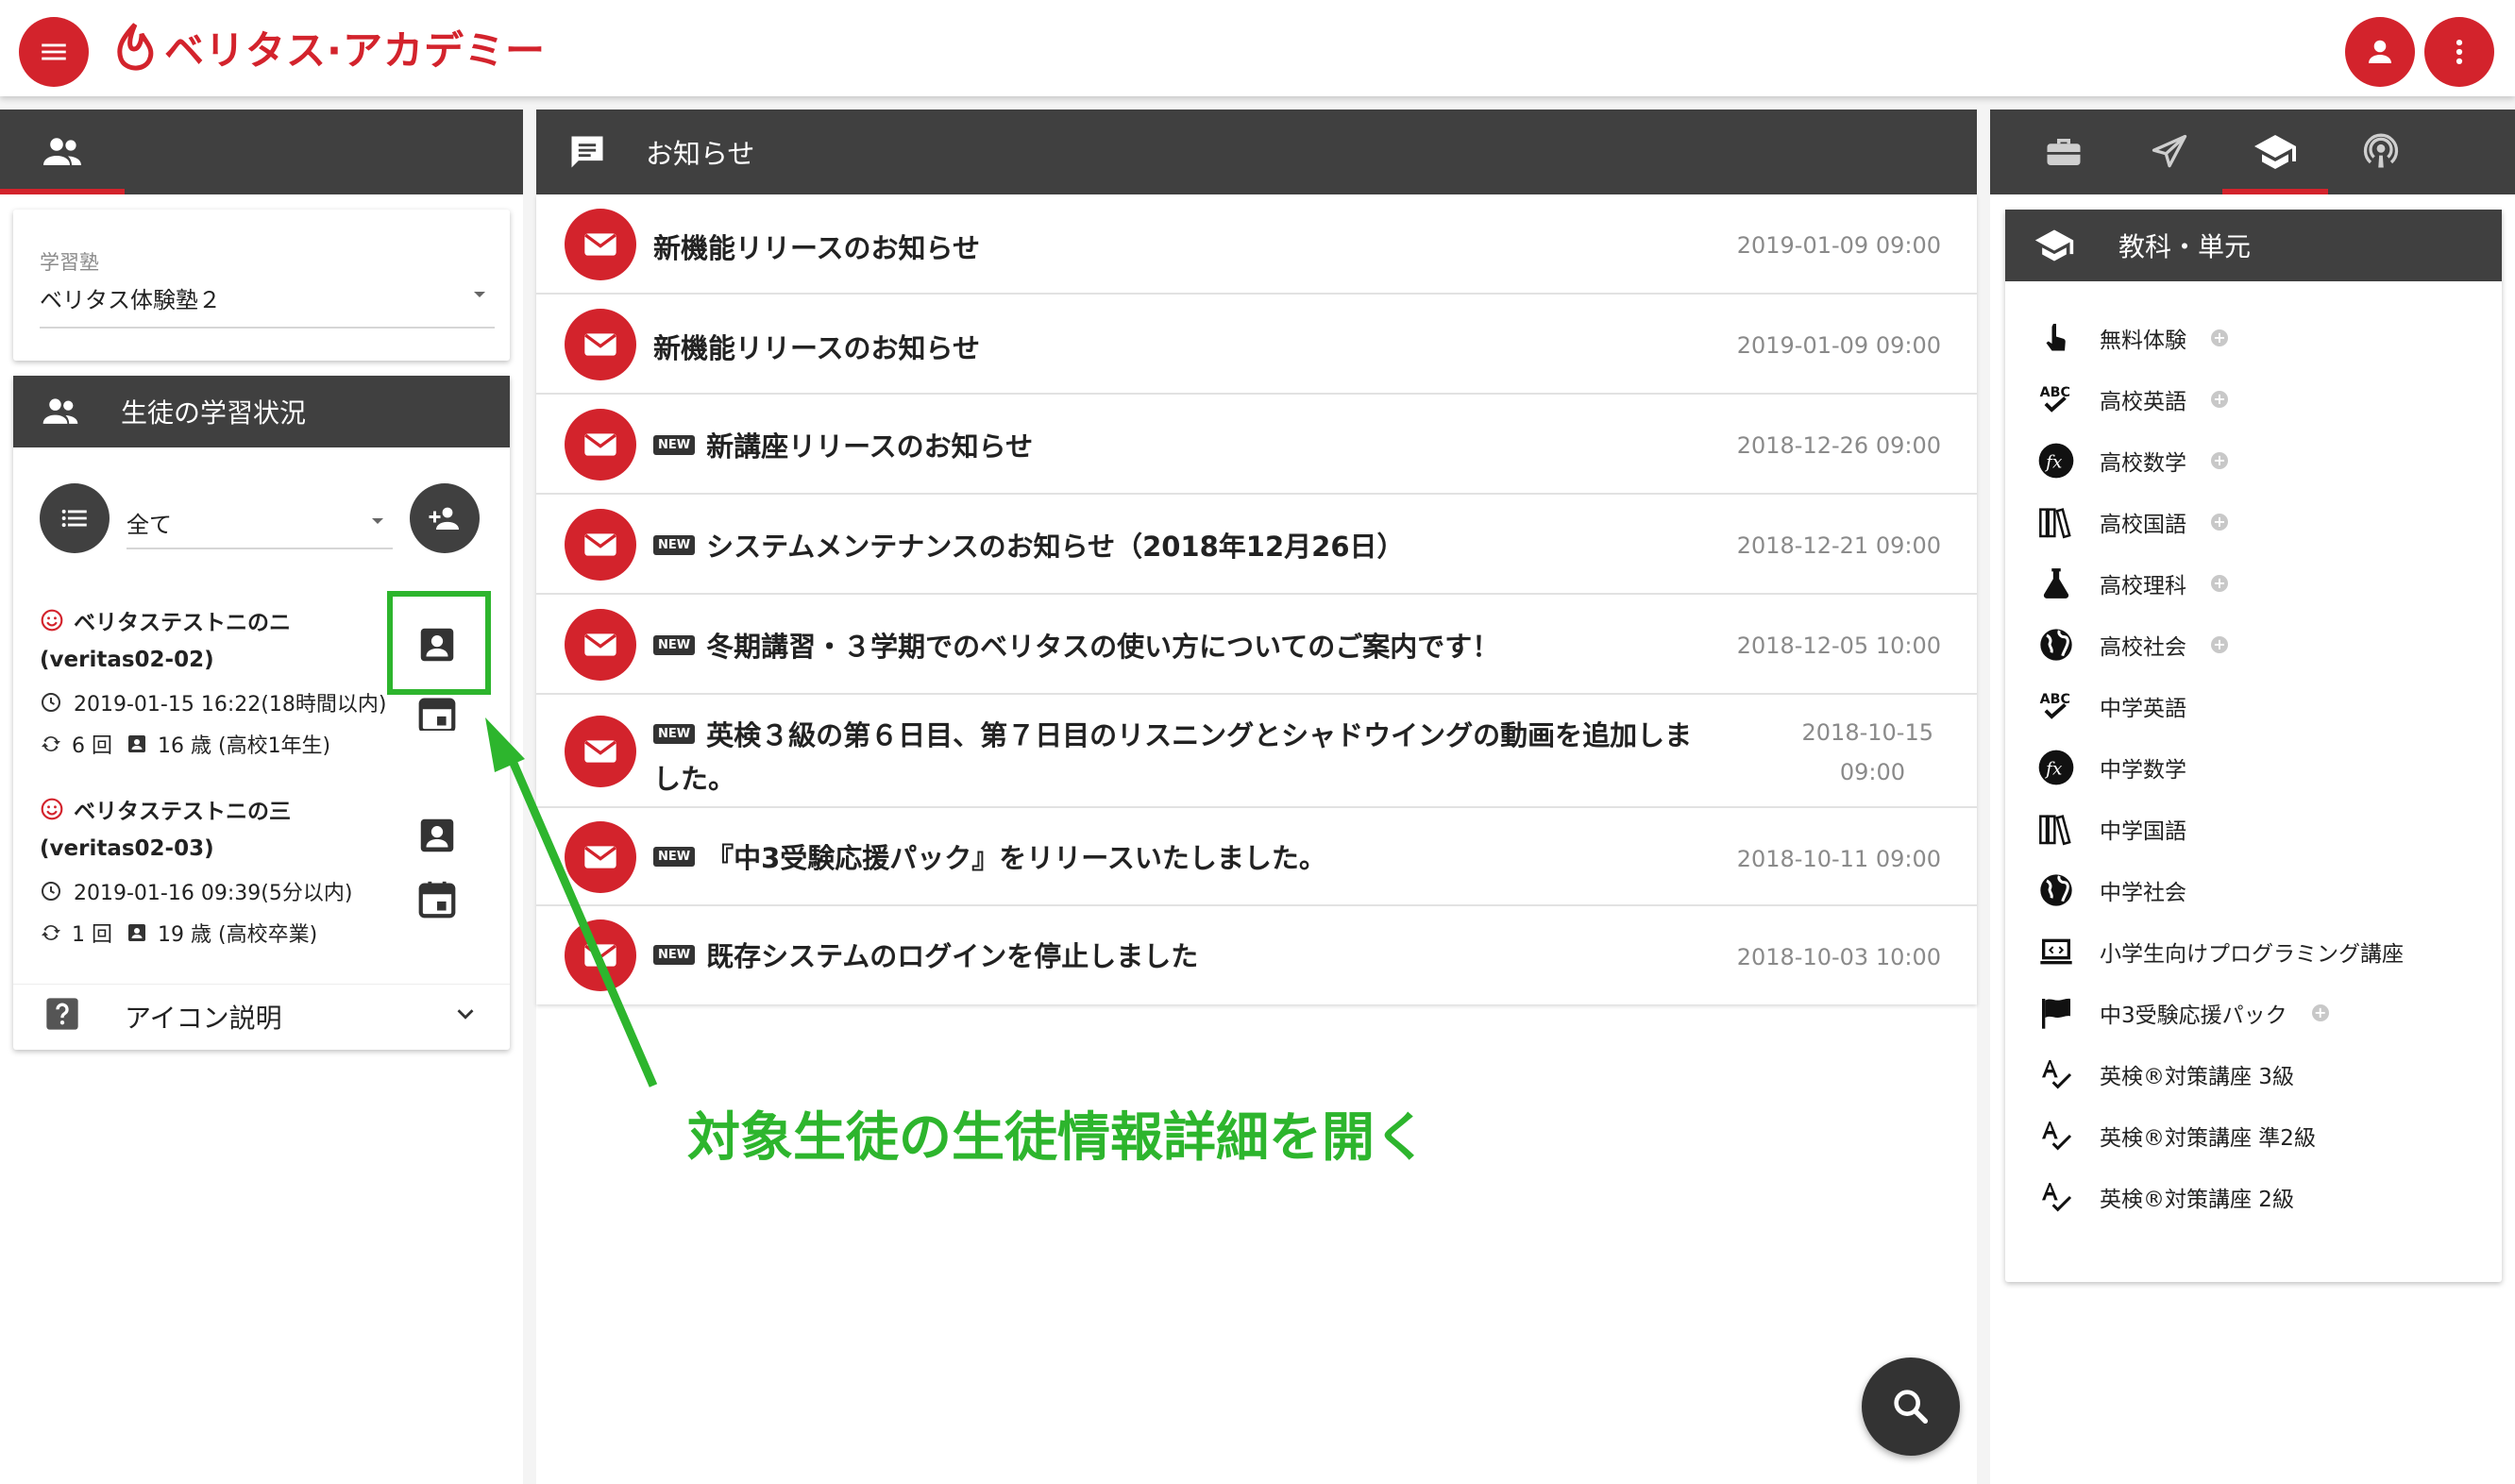  What do you see at coordinates (2056, 461) in the screenshot?
I see `function-icon: fx` at bounding box center [2056, 461].